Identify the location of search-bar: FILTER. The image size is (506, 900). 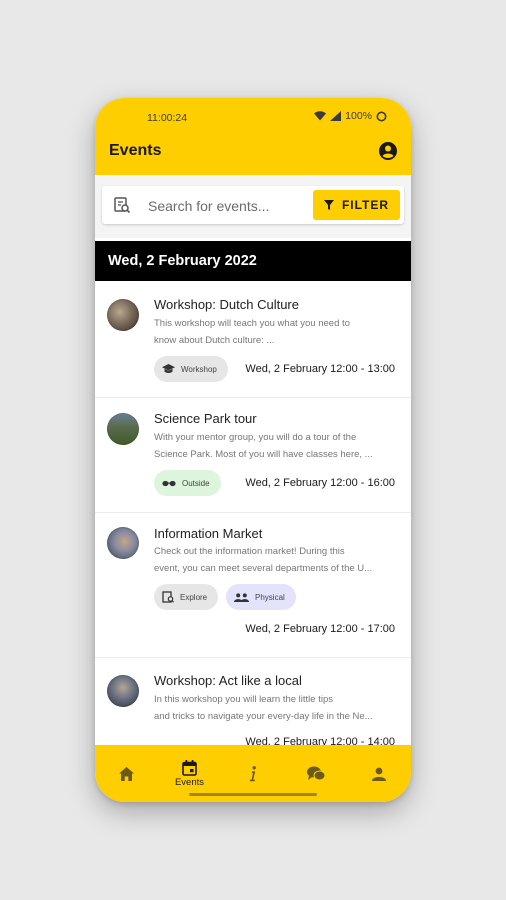
(253, 205).